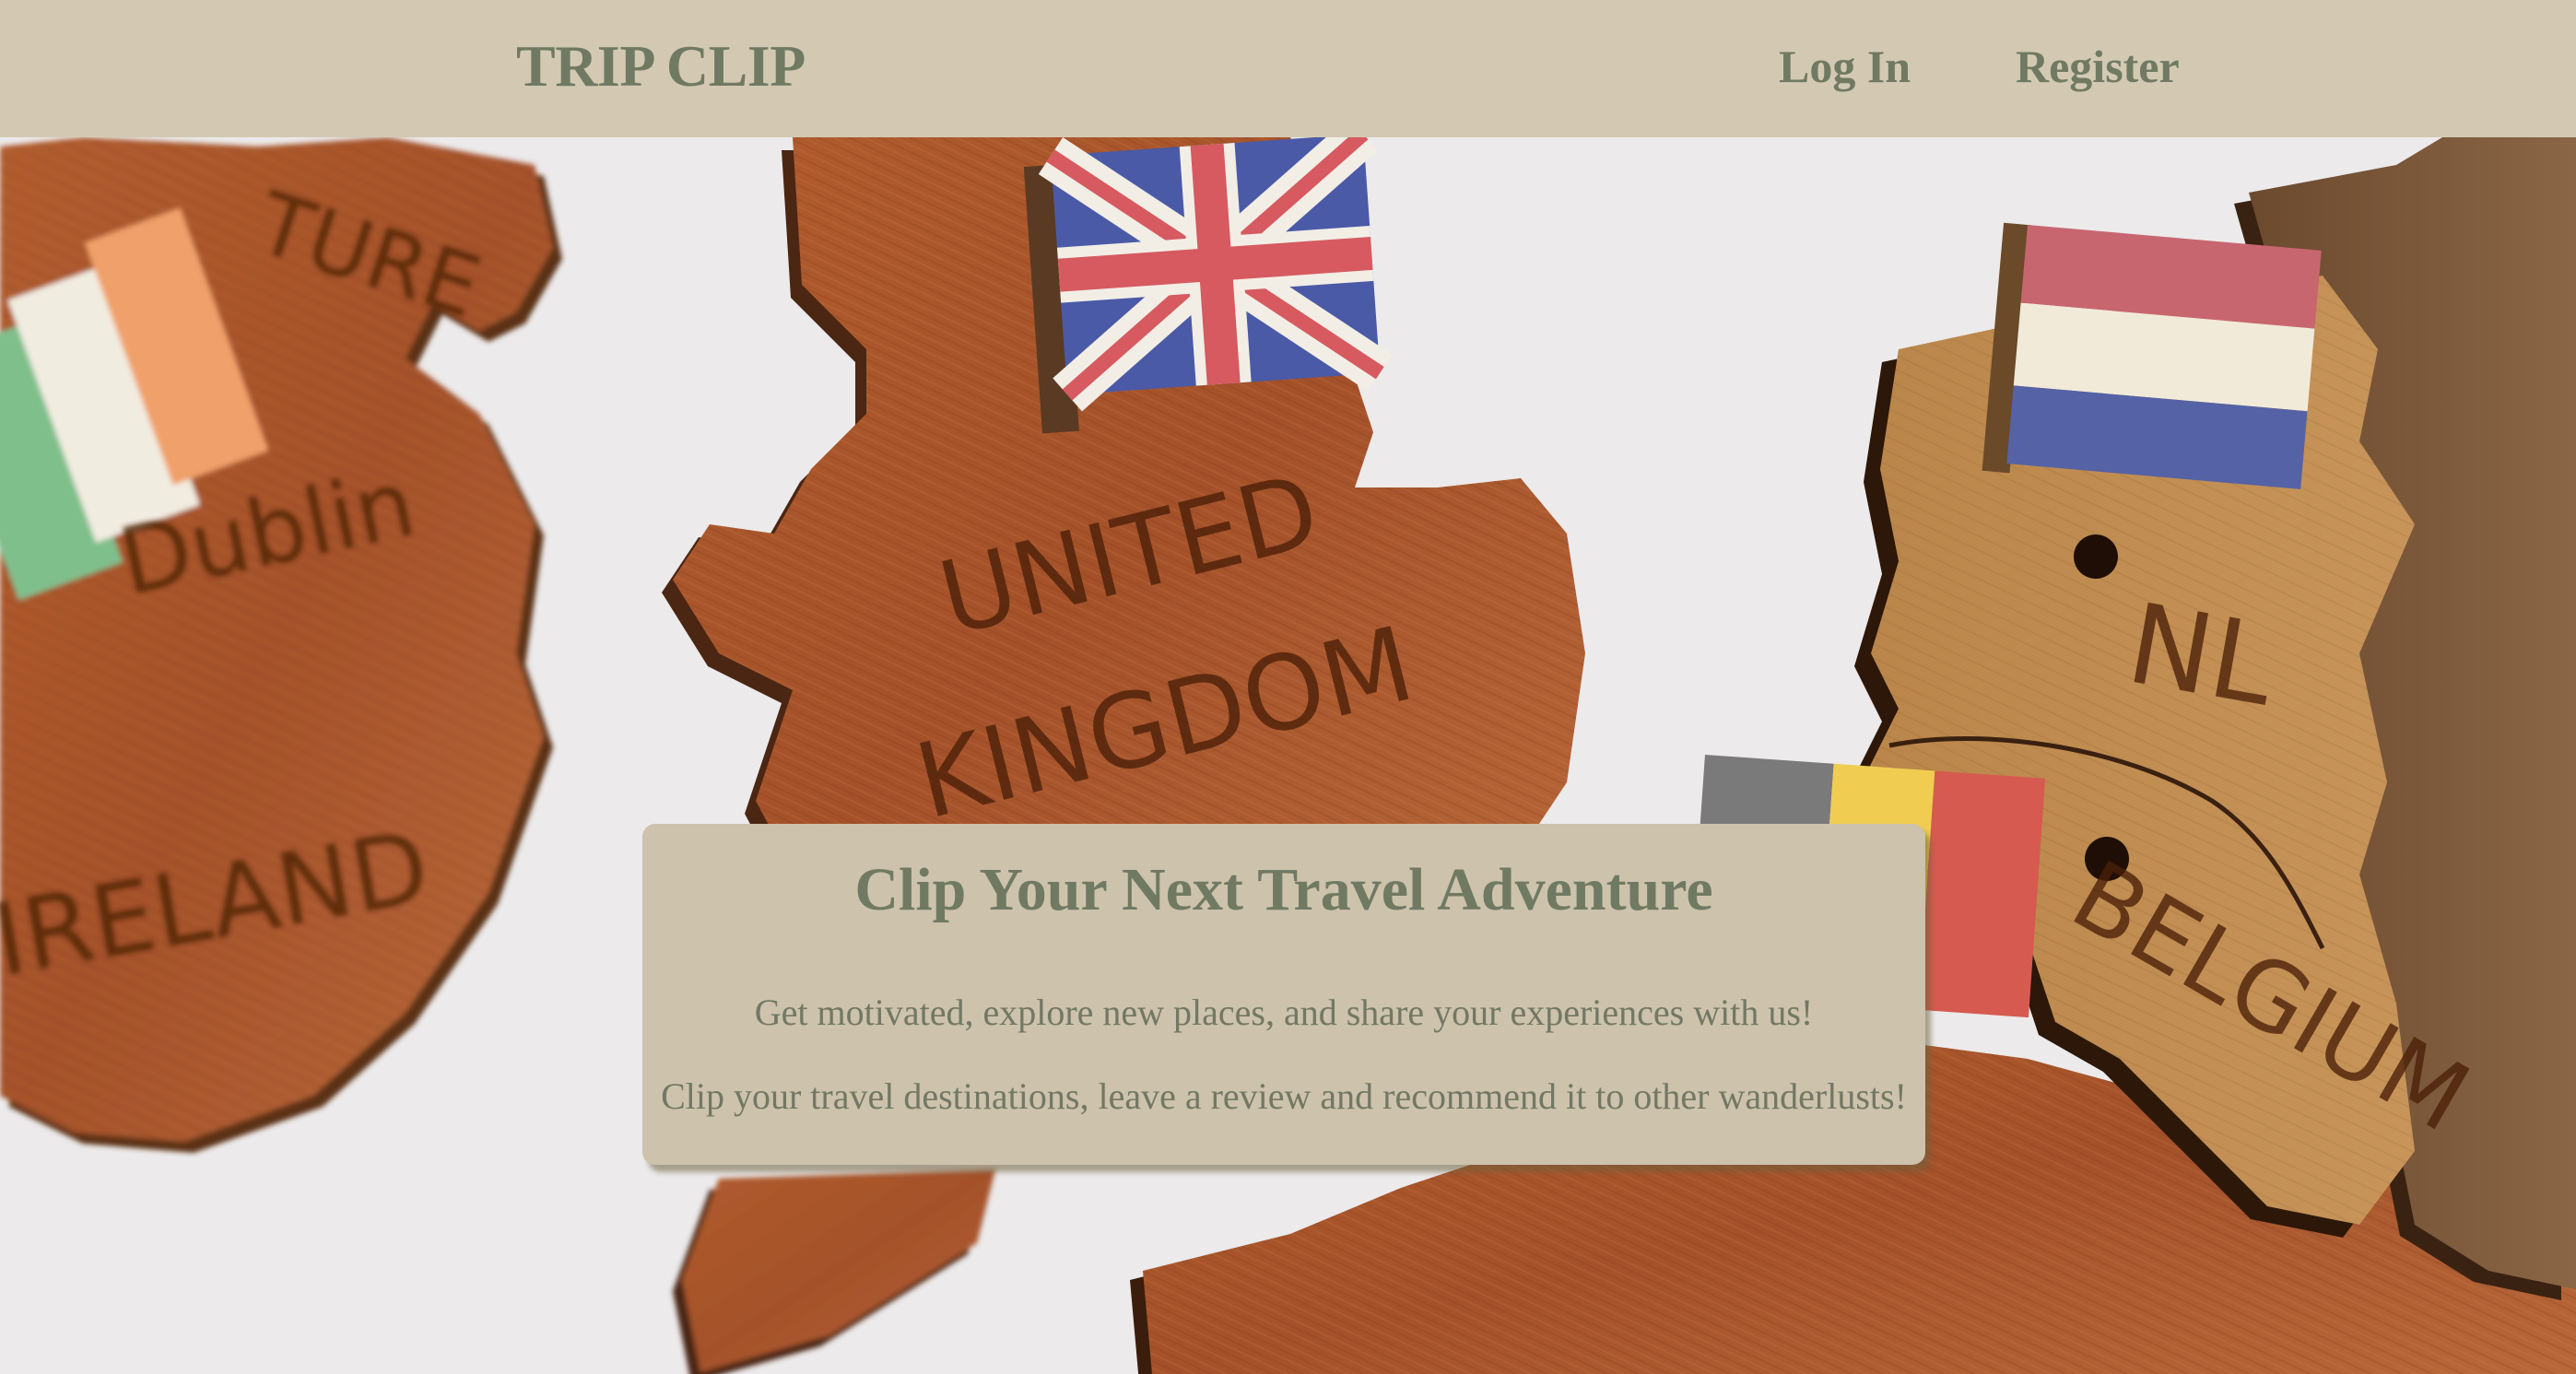 The width and height of the screenshot is (2576, 1374). What do you see at coordinates (2201, 656) in the screenshot?
I see `label-nl: NL` at bounding box center [2201, 656].